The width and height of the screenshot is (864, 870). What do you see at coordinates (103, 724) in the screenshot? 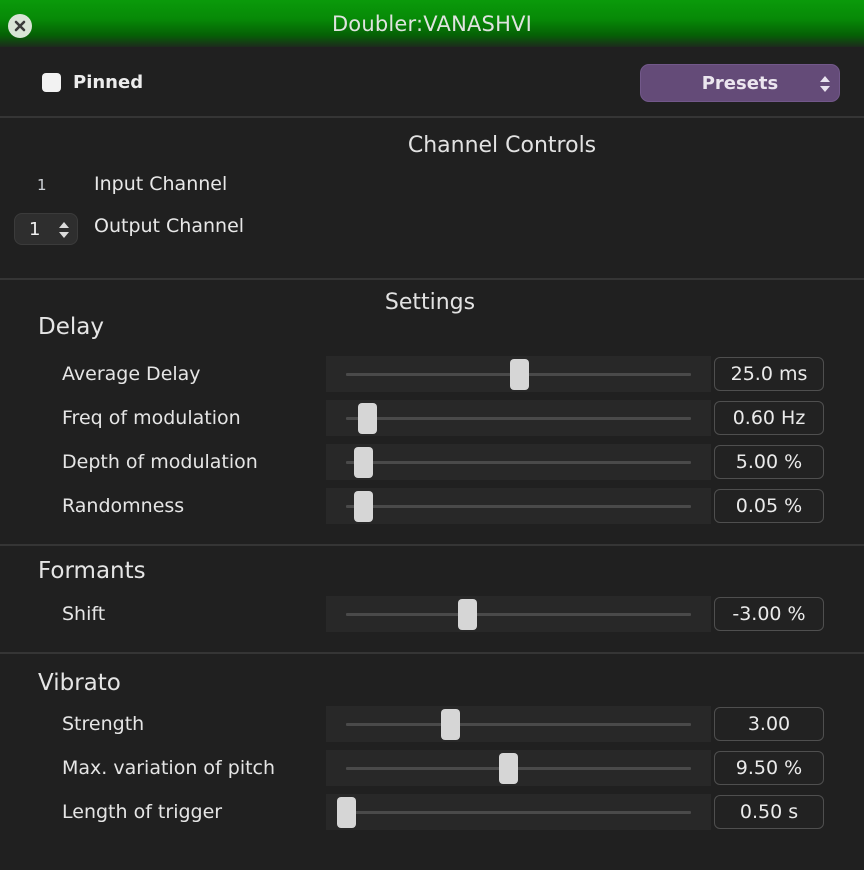
I see `param-label-strength: Strength` at bounding box center [103, 724].